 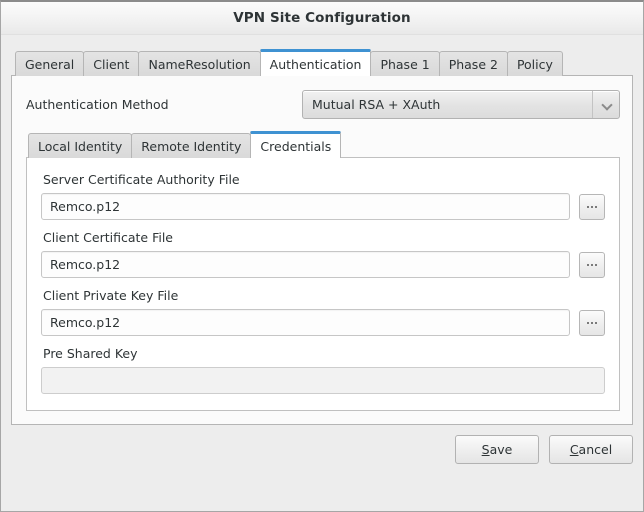 I want to click on tab-client: Client, so click(x=111, y=63).